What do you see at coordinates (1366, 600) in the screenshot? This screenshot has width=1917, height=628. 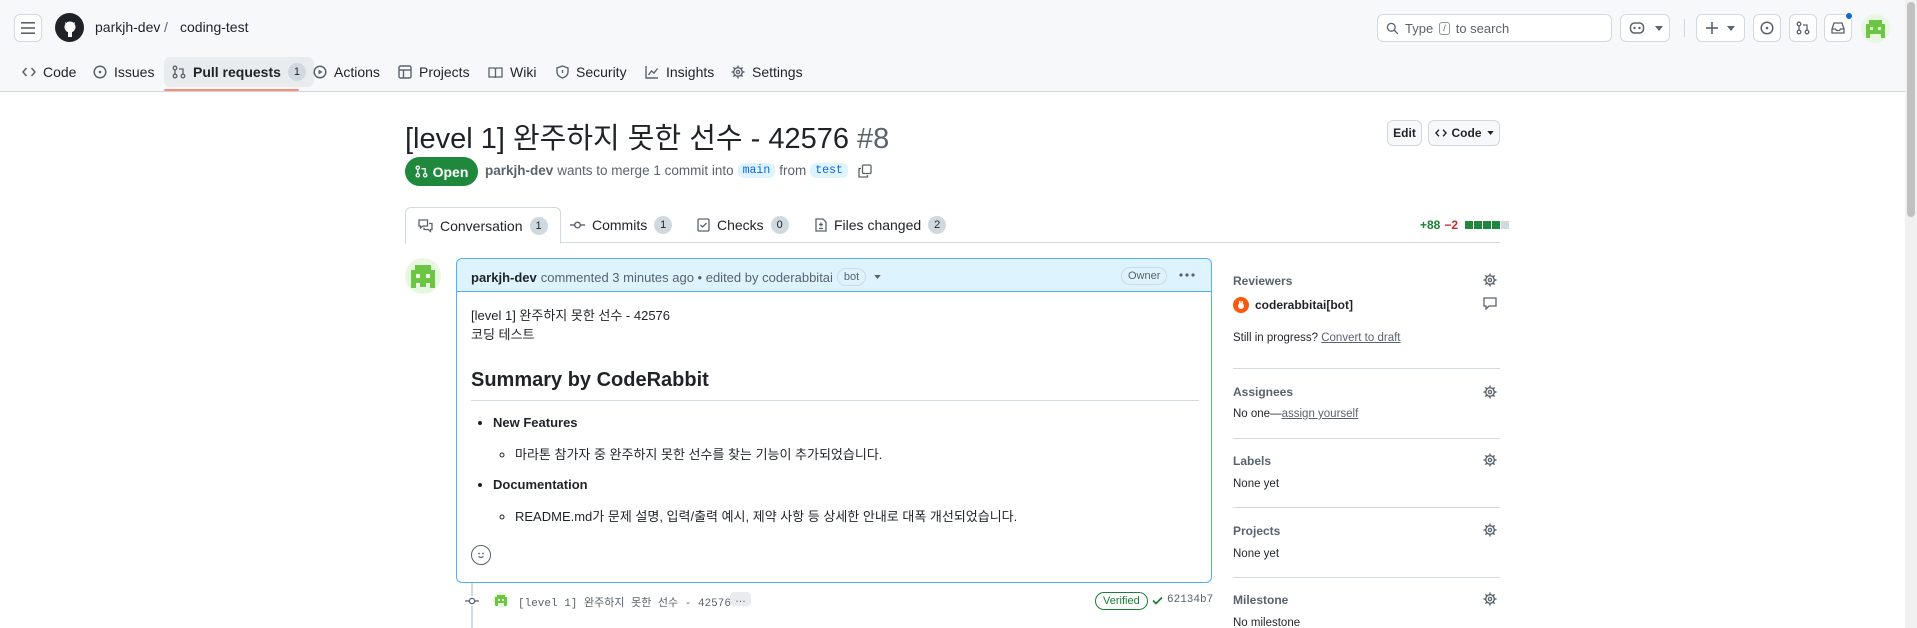 I see `sidebar-milestone-title: Milestone` at bounding box center [1366, 600].